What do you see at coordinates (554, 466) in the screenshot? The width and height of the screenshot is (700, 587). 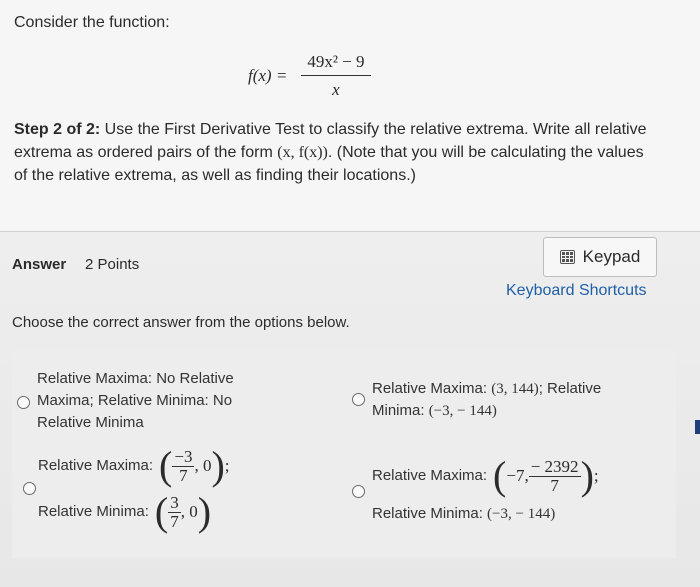 I see `option-d-max-num: − 2392` at bounding box center [554, 466].